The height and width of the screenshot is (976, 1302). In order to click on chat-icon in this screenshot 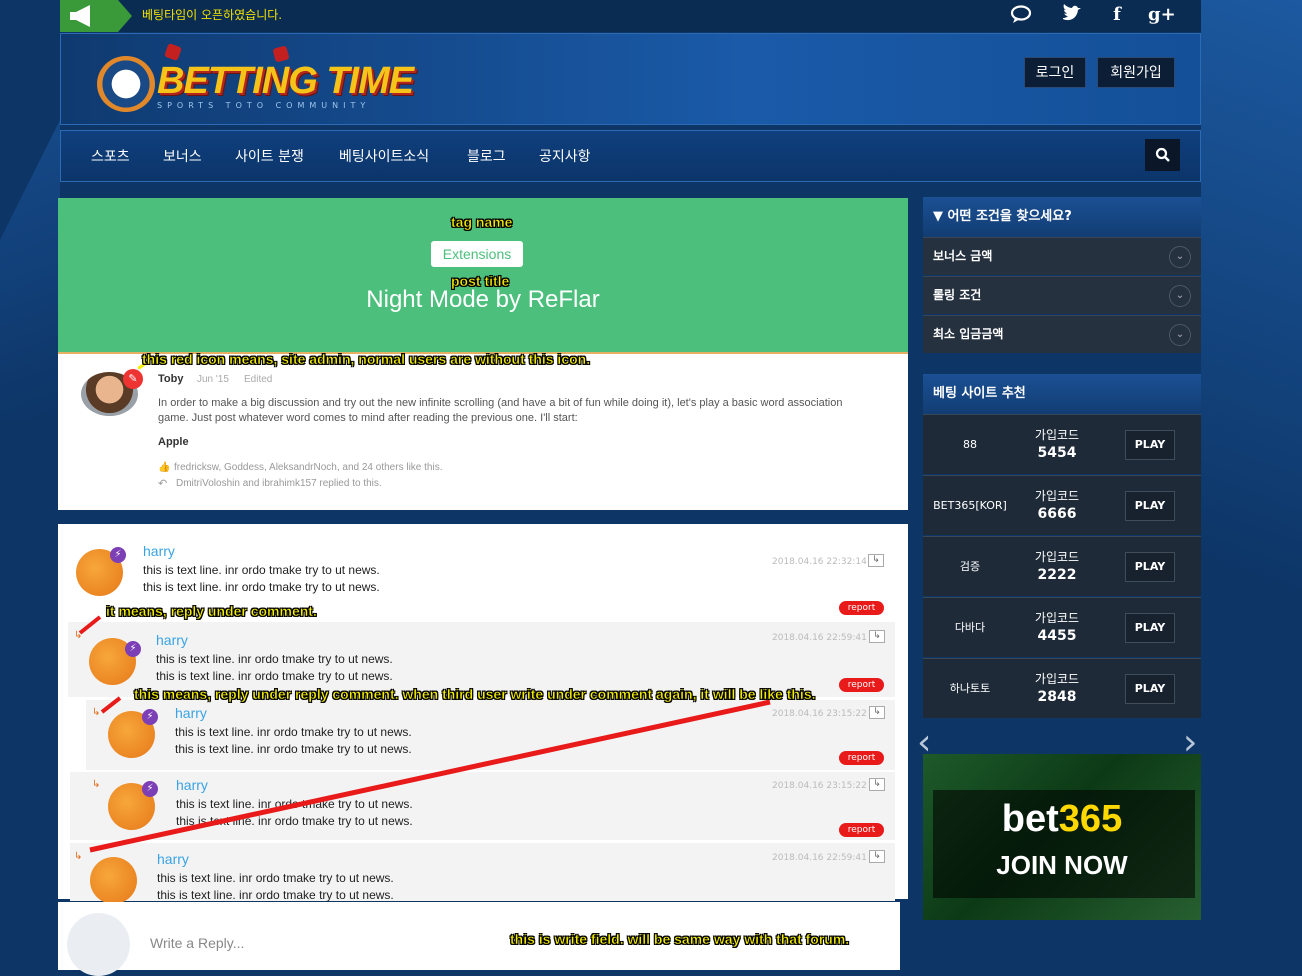, I will do `click(1022, 15)`.